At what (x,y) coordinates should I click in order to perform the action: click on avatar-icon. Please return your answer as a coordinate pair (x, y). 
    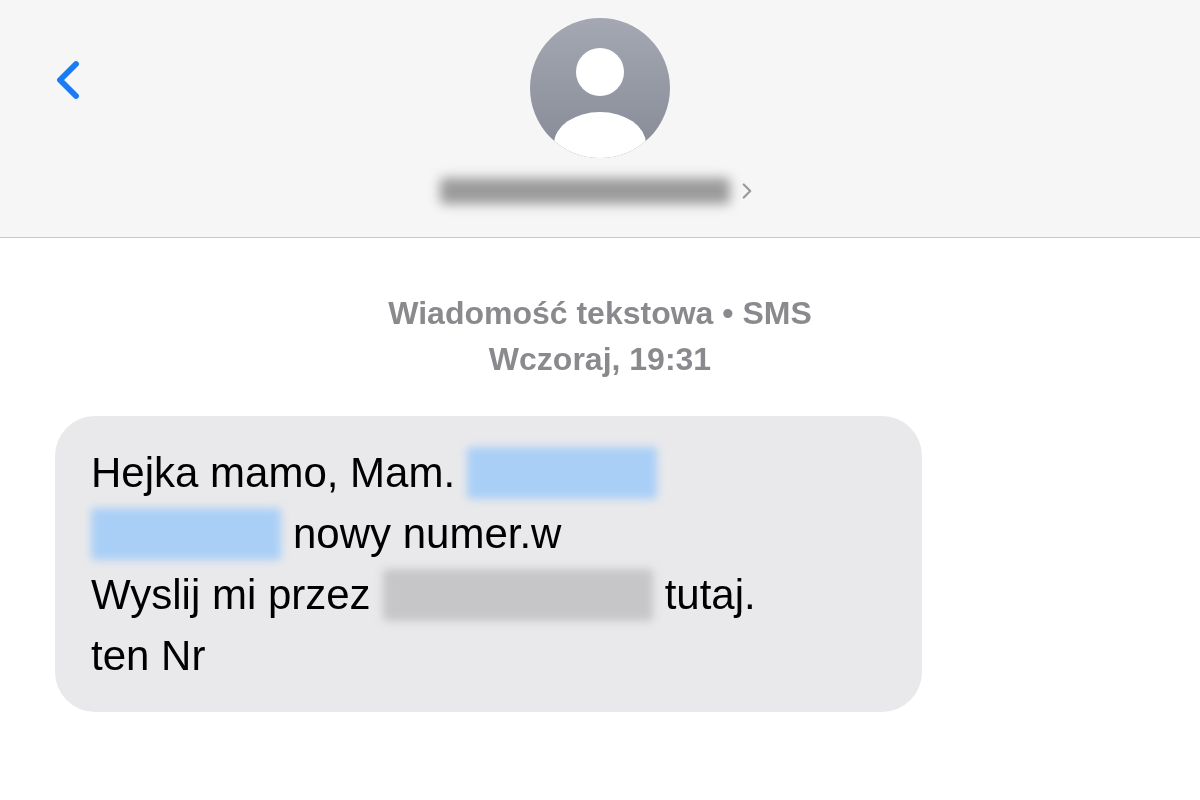
    Looking at the image, I should click on (600, 88).